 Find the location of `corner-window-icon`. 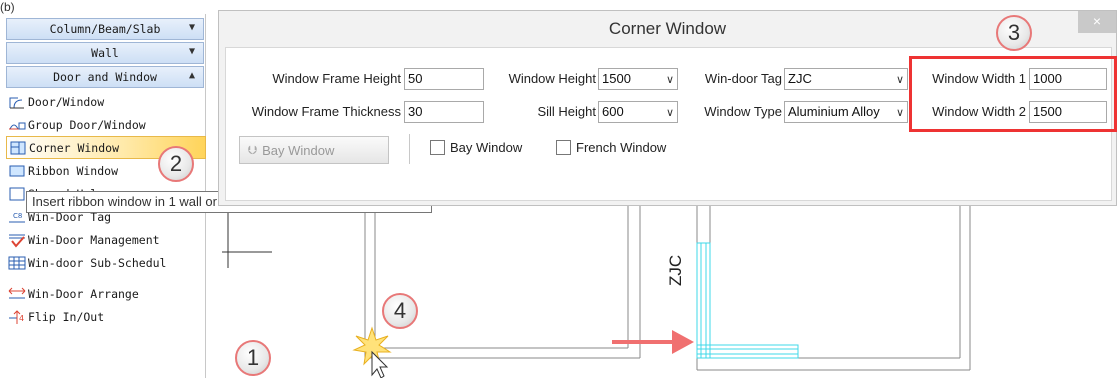

corner-window-icon is located at coordinates (18, 148).